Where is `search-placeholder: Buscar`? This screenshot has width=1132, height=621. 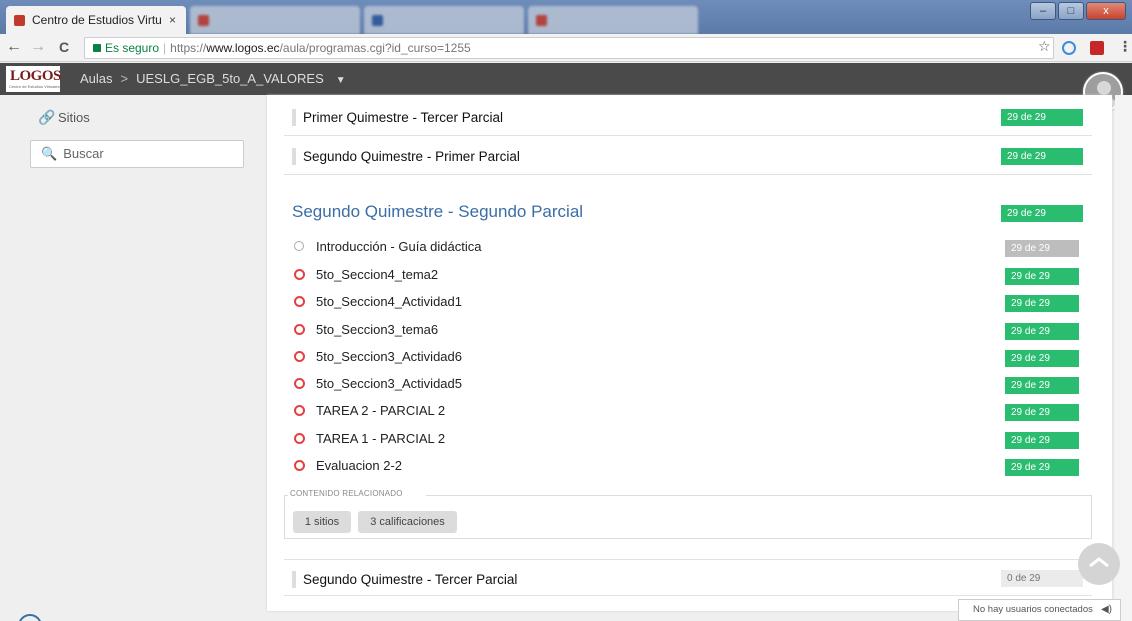 search-placeholder: Buscar is located at coordinates (83, 153).